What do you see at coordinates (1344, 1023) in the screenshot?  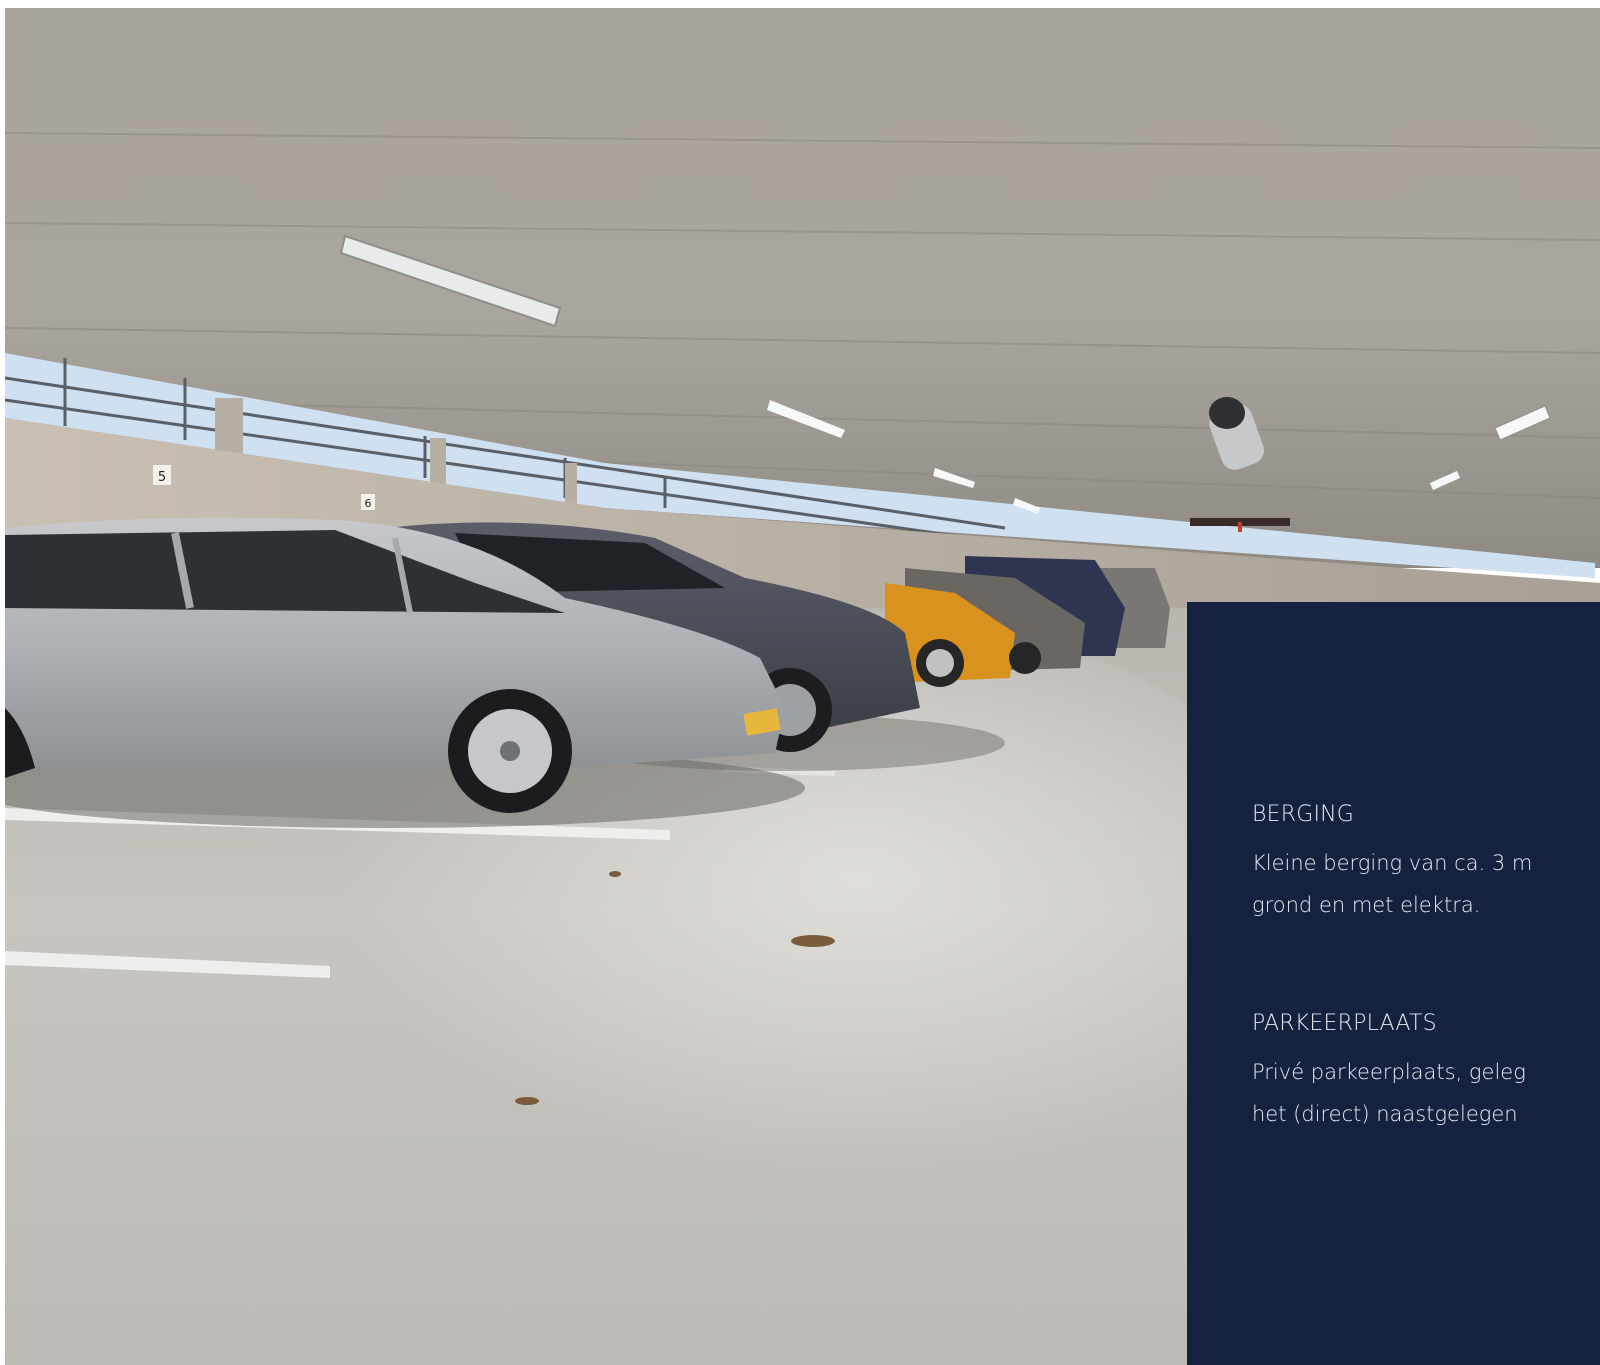 I see `section-title-parkeerplaats: PARKEERPLAATS` at bounding box center [1344, 1023].